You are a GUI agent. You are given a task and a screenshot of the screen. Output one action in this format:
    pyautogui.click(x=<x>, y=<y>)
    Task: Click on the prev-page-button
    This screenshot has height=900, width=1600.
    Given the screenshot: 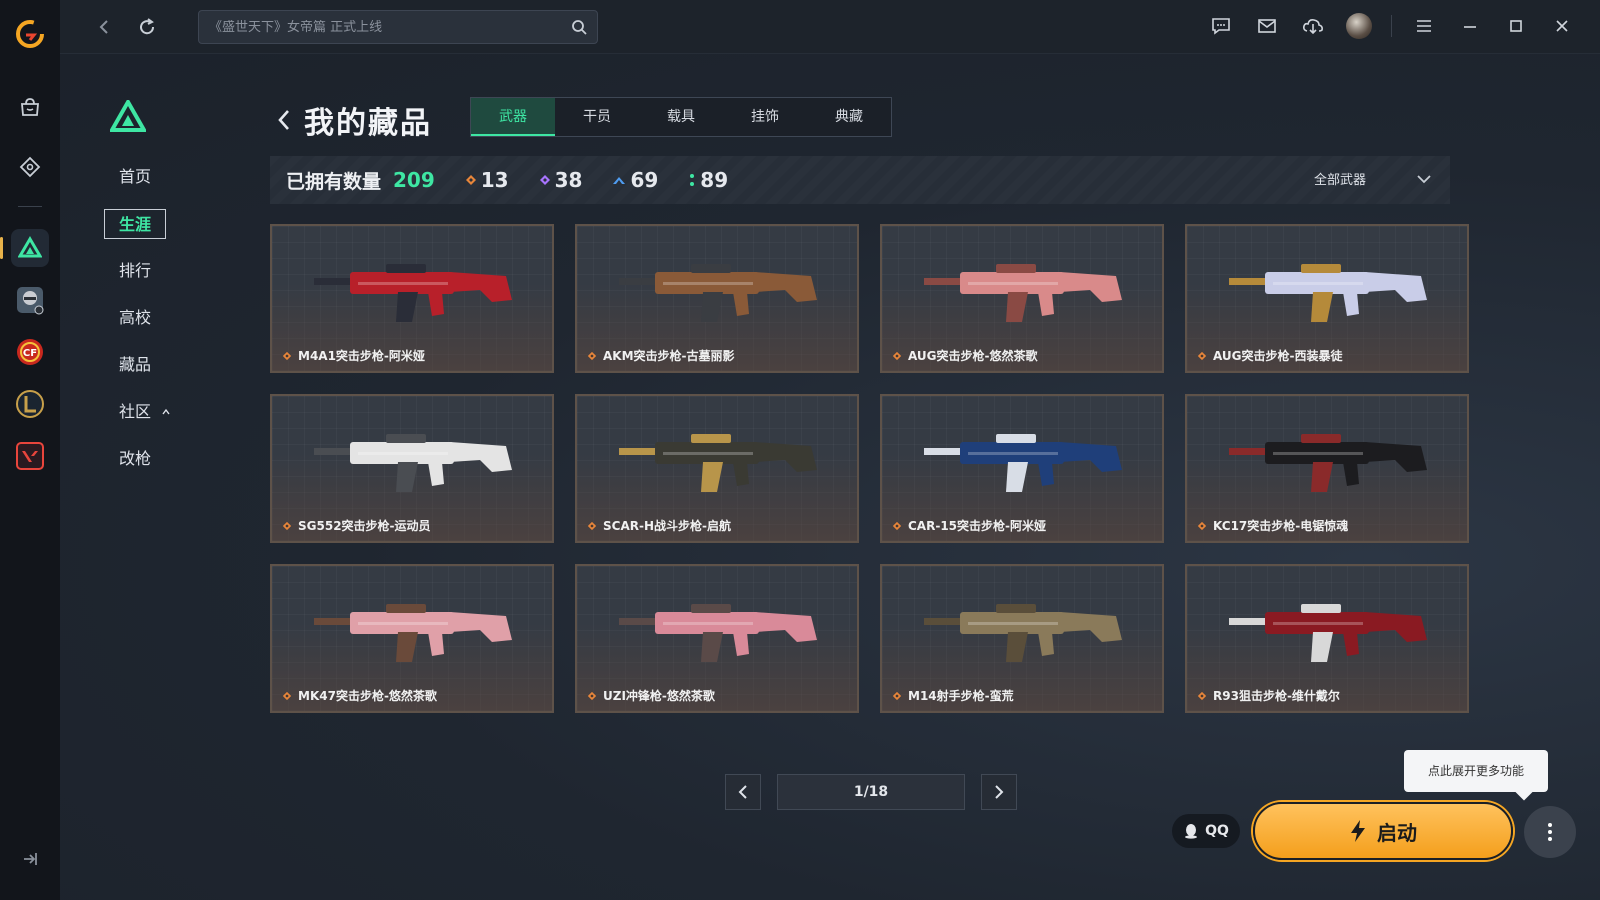 What is the action you would take?
    pyautogui.click(x=743, y=792)
    